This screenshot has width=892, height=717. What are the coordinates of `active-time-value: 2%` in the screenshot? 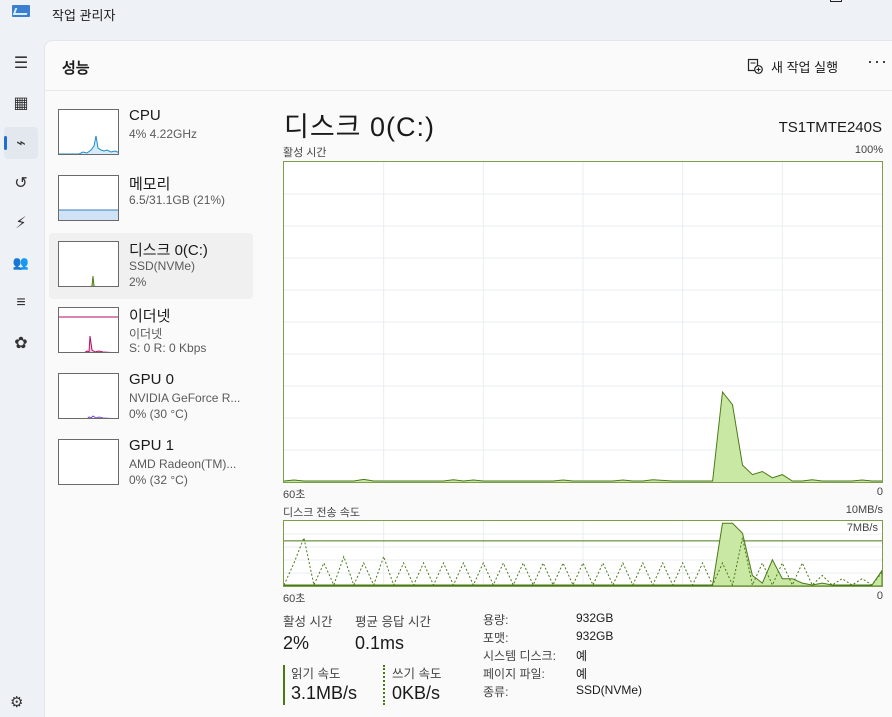 It's located at (296, 643).